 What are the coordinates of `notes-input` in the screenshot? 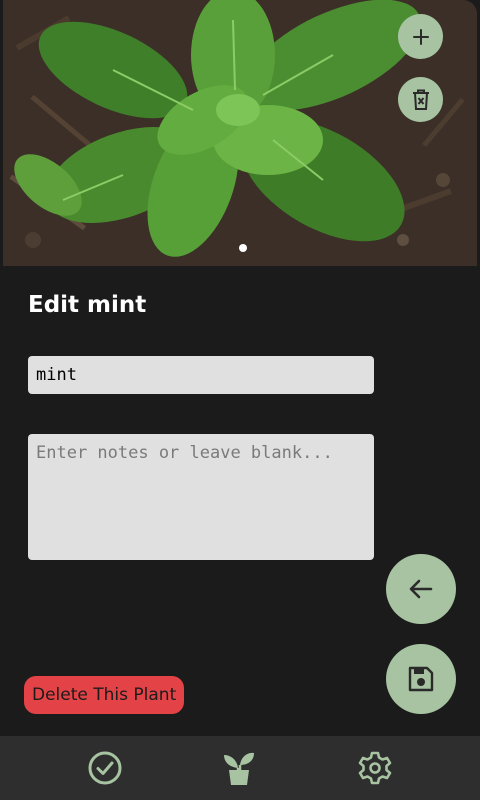 It's located at (201, 497).